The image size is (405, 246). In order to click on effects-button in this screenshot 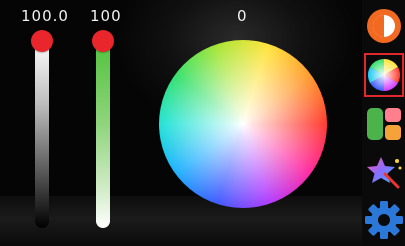, I will do `click(384, 172)`.